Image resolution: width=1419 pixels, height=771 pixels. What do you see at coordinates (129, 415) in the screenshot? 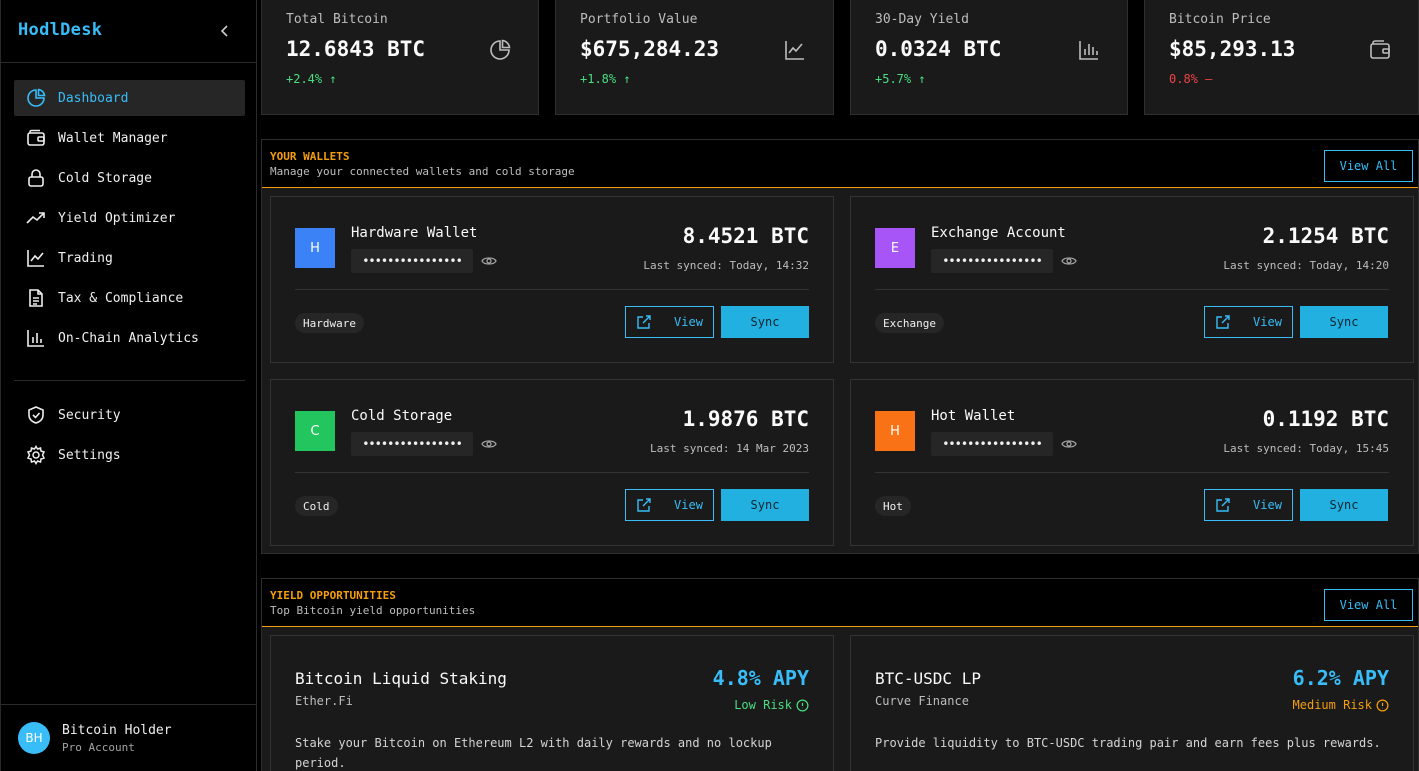
I see `sidebar-item-security: Security` at bounding box center [129, 415].